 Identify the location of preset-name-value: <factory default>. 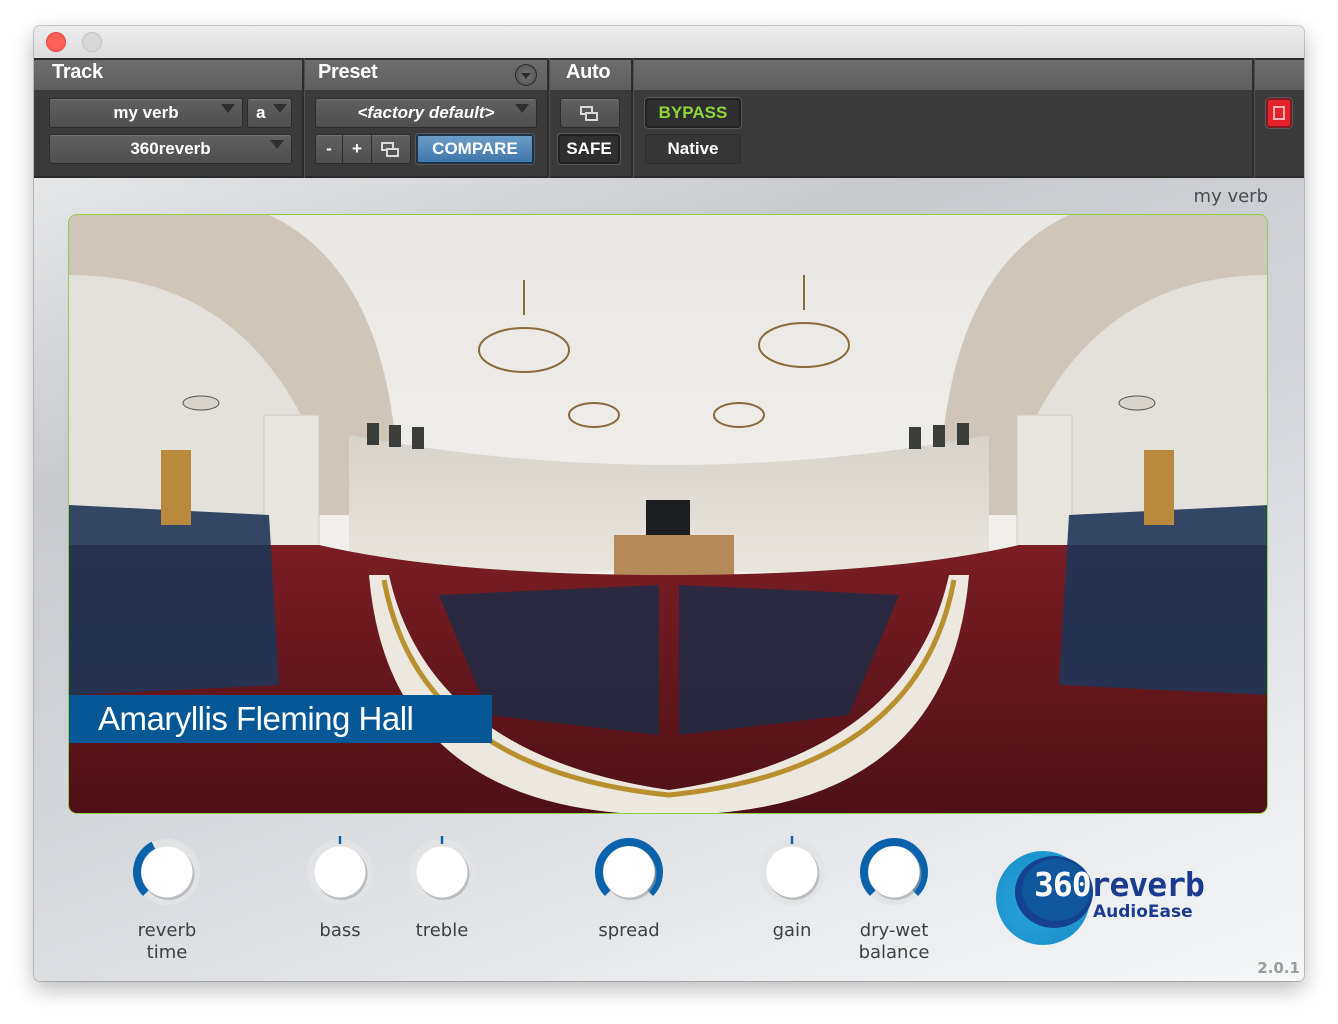
(426, 112).